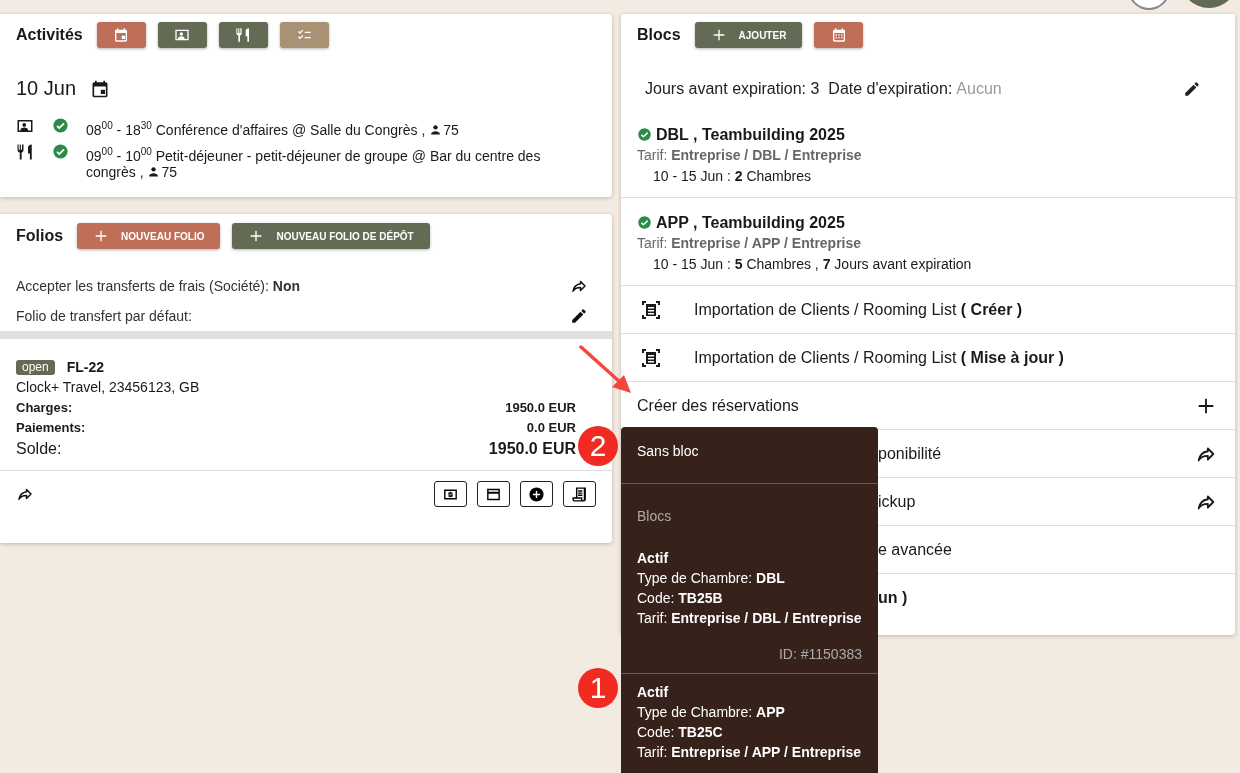 This screenshot has width=1240, height=773. What do you see at coordinates (749, 752) in the screenshot?
I see `block-detail: Tarif: Entreprise / APP / Entreprise` at bounding box center [749, 752].